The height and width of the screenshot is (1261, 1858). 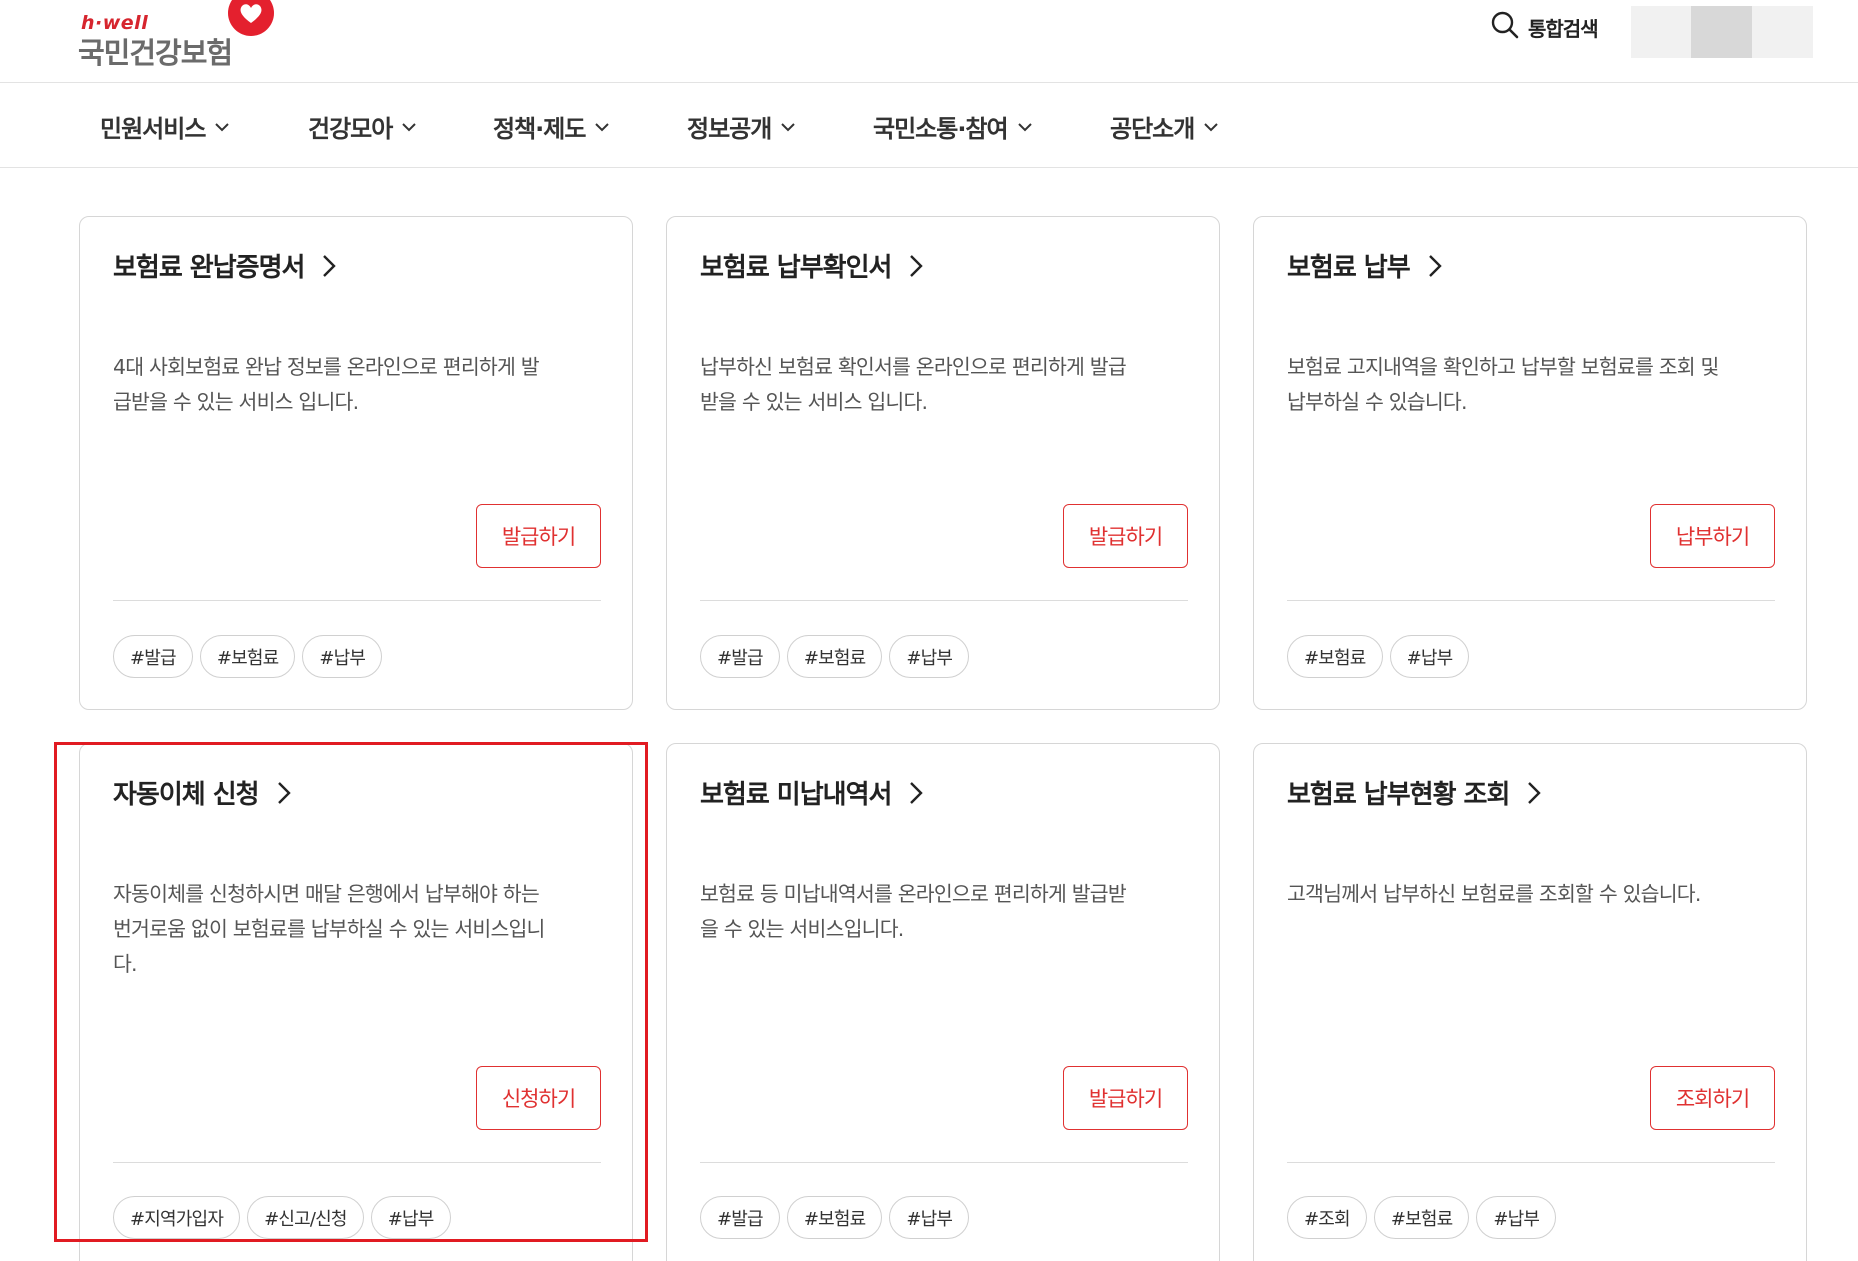 I want to click on nav-item-health: 건강모아, so click(x=362, y=126).